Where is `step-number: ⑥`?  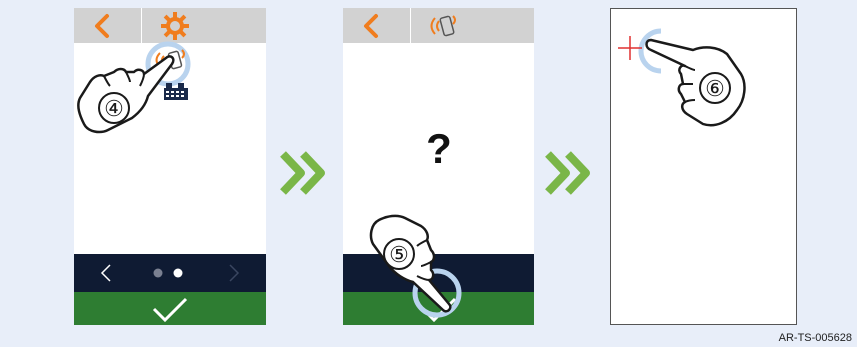 step-number: ⑥ is located at coordinates (715, 88).